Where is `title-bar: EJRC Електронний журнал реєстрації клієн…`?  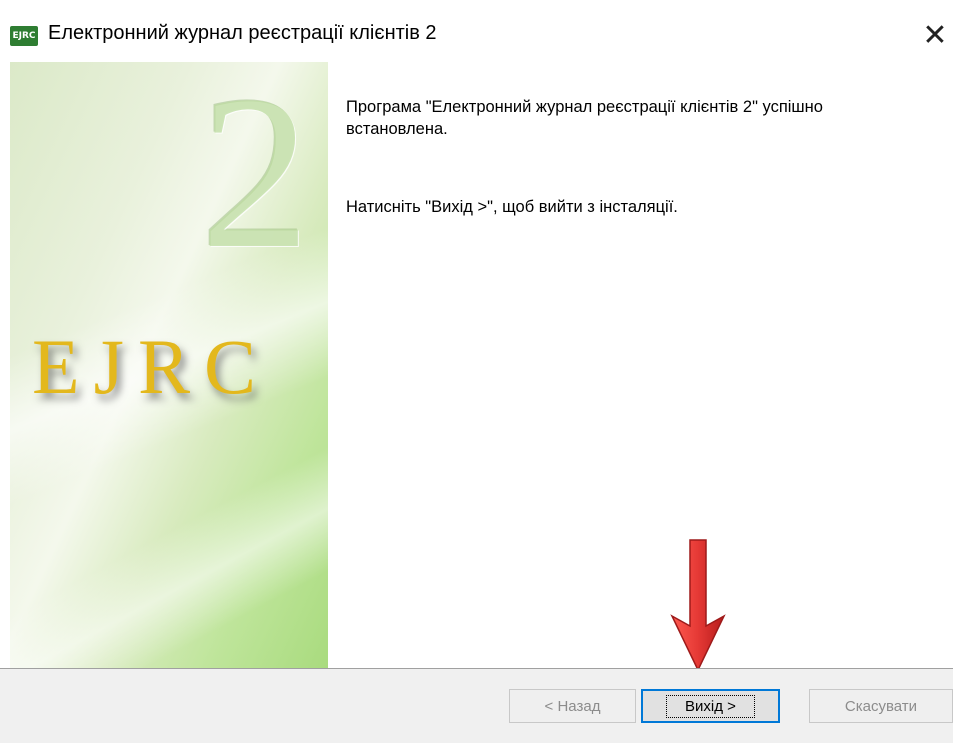 title-bar: EJRC Електронний журнал реєстрації клієн… is located at coordinates (476, 31).